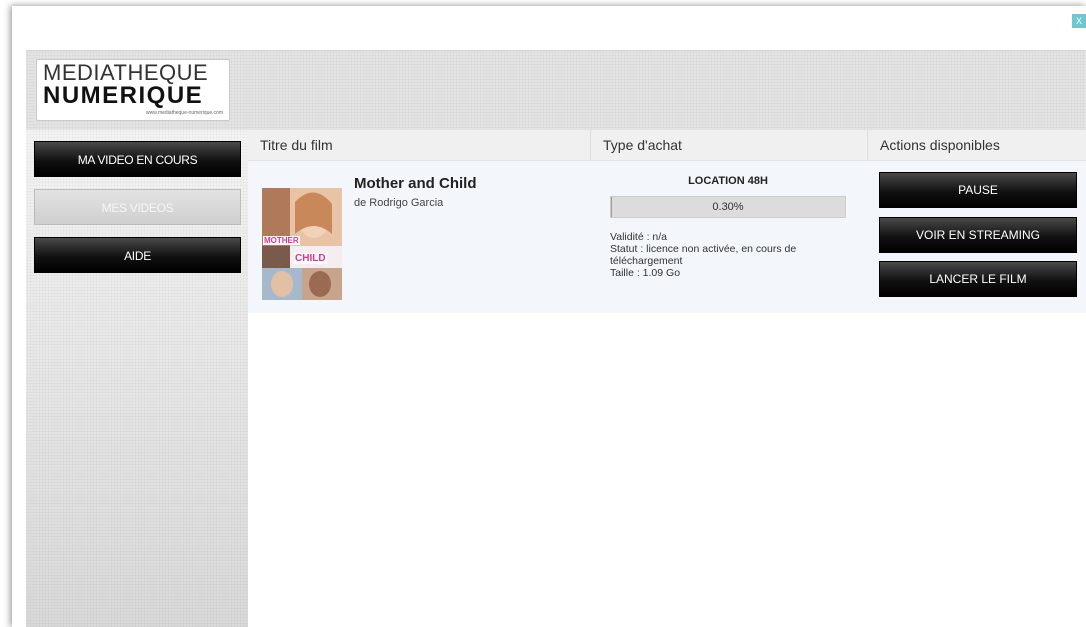  I want to click on sidebar-item-mes-videos: MES VIDEOS, so click(137, 207).